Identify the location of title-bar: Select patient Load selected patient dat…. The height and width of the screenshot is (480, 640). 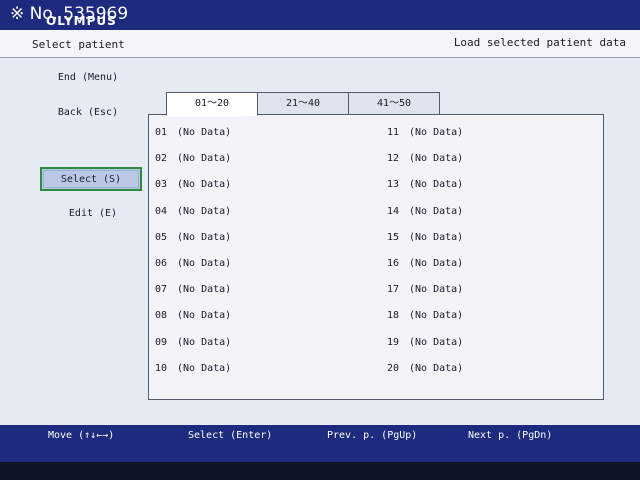
(320, 44).